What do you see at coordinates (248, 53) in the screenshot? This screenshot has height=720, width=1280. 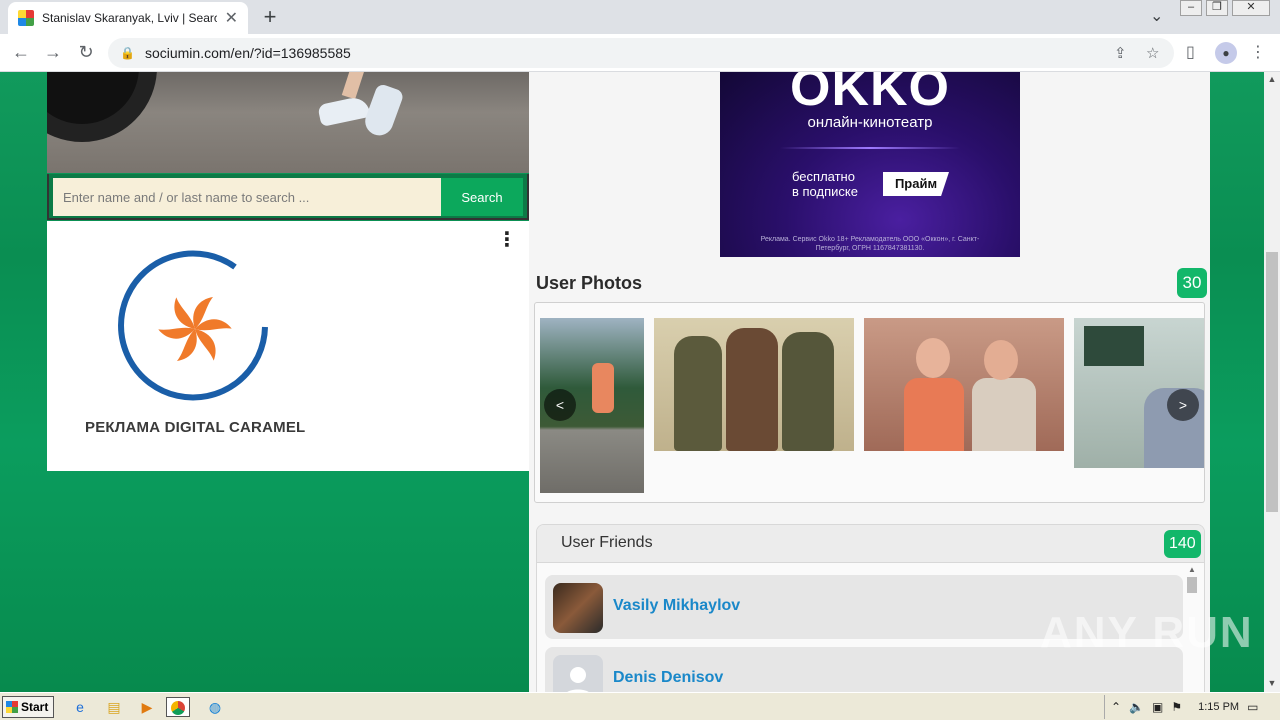 I see `url-text: sociumin.com/en/?id=136985585` at bounding box center [248, 53].